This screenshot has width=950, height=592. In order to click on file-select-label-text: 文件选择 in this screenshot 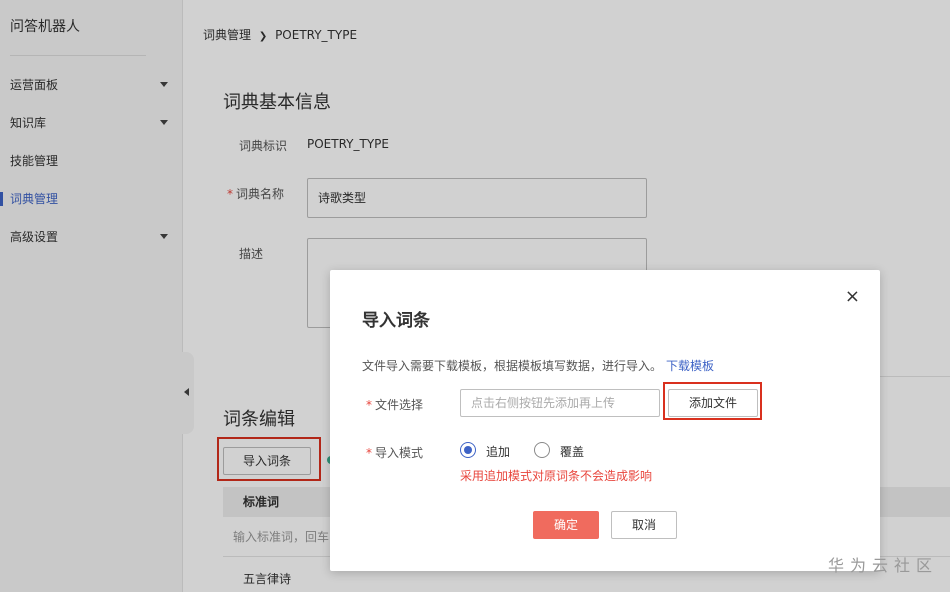, I will do `click(399, 405)`.